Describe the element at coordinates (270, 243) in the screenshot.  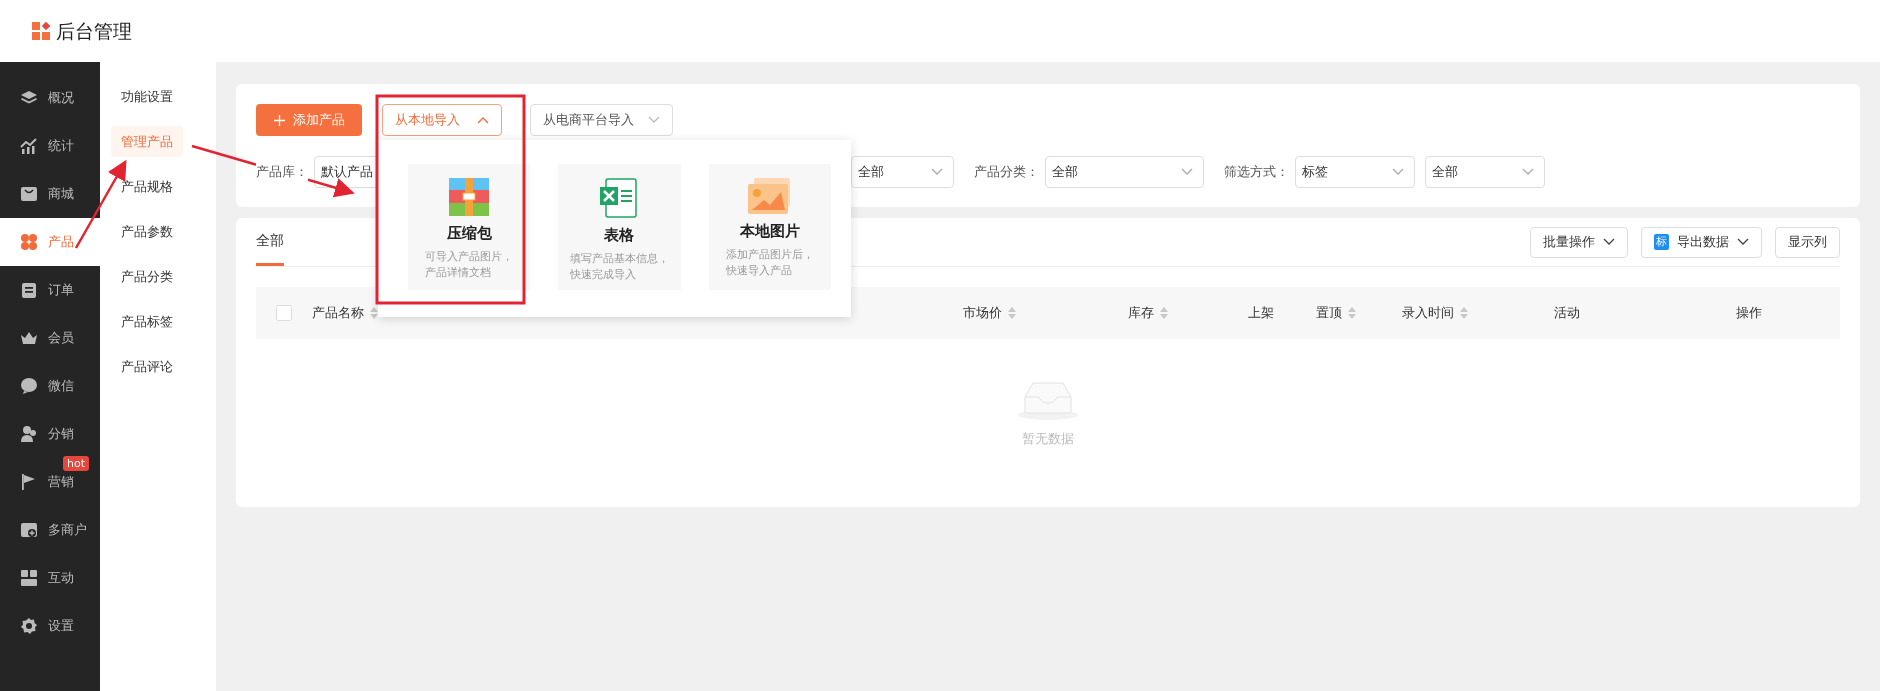
I see `tab: 全部` at that location.